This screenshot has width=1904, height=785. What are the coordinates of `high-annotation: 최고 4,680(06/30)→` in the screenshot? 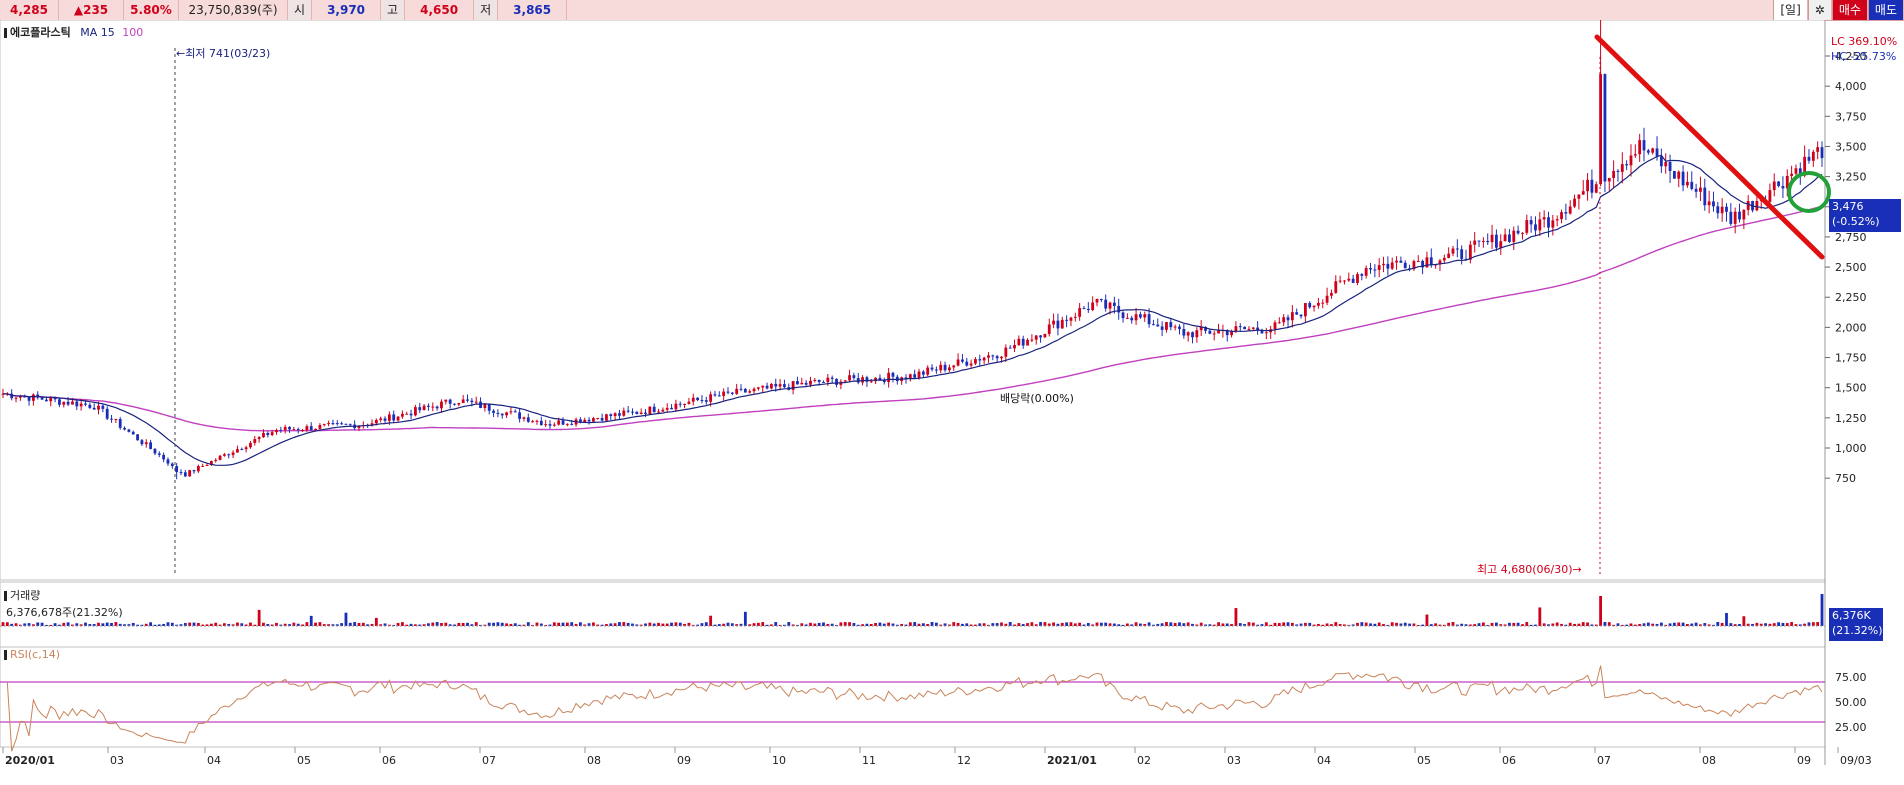 It's located at (1529, 569).